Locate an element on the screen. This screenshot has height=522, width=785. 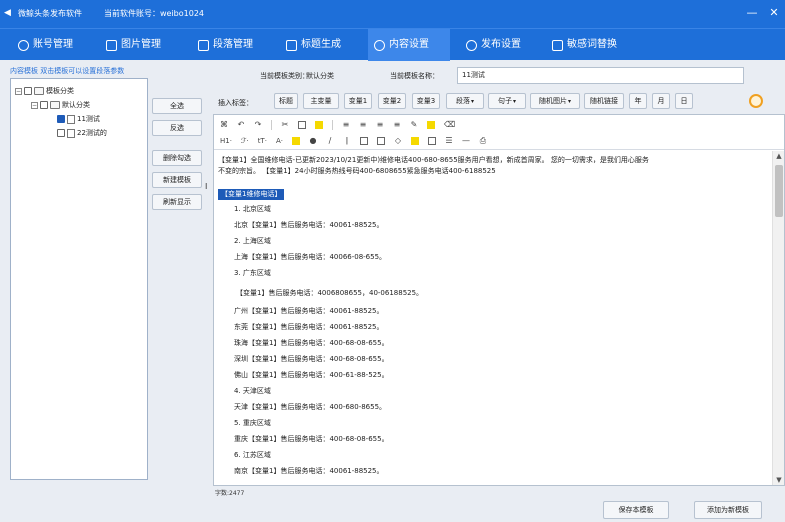
marker-icon is located at coordinates (414, 141).